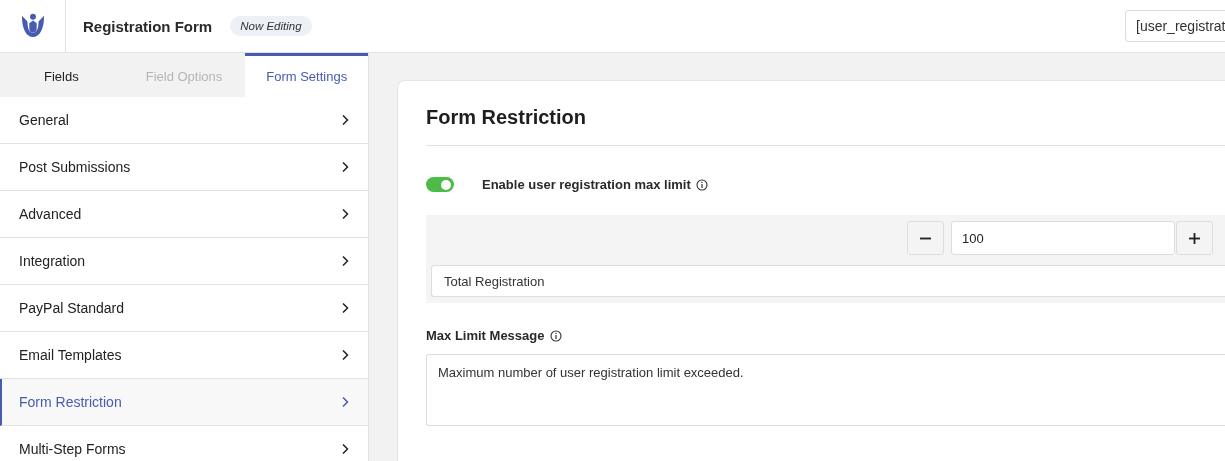 The height and width of the screenshot is (461, 1225). Describe the element at coordinates (825, 113) in the screenshot. I see `panel-title: Form Restriction` at that location.